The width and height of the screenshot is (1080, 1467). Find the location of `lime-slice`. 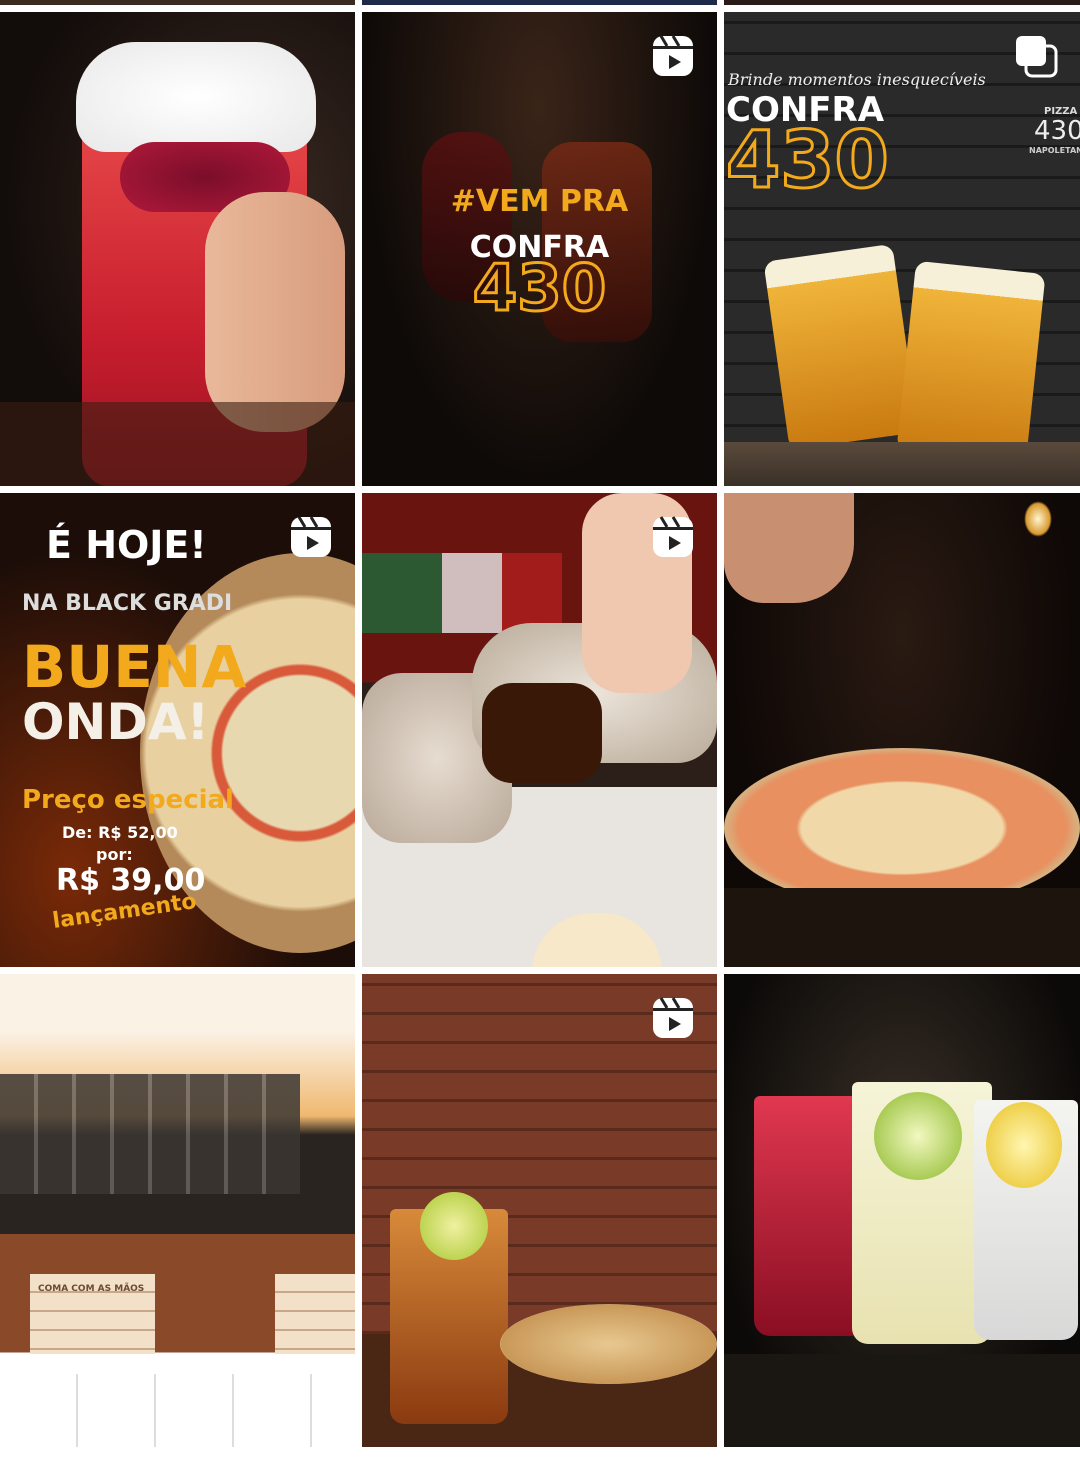

lime-slice is located at coordinates (918, 1136).